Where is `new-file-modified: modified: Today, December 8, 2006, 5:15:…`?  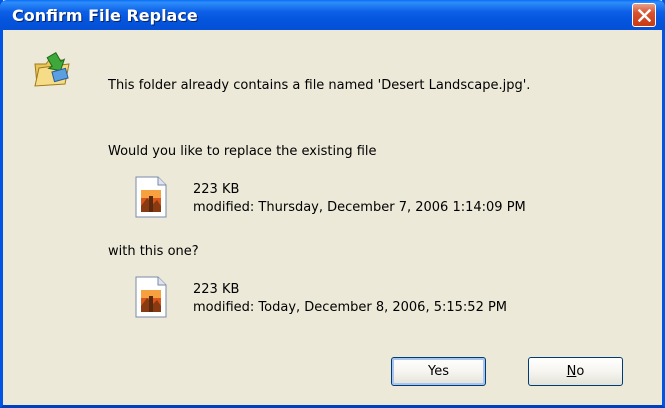
new-file-modified: modified: Today, December 8, 2006, 5:15:… is located at coordinates (350, 307).